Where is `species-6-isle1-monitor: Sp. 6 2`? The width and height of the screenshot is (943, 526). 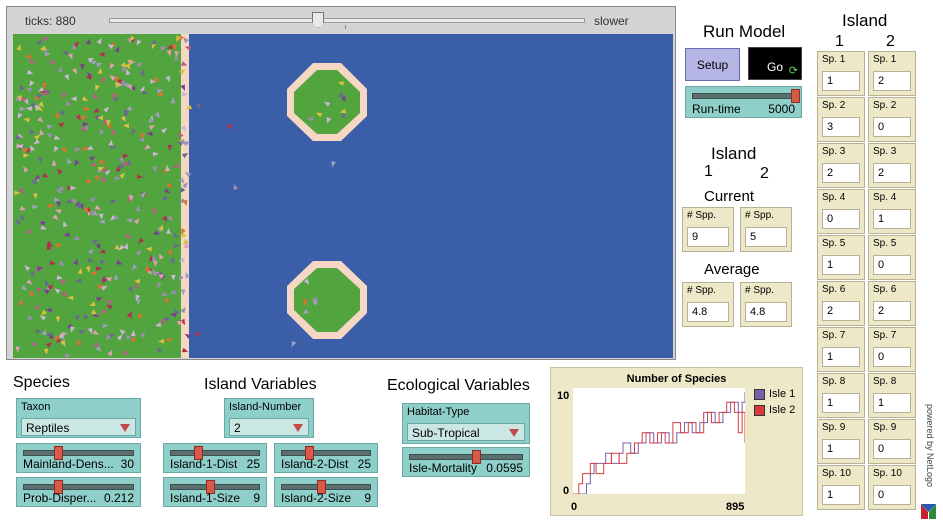 species-6-isle1-monitor: Sp. 6 2 is located at coordinates (841, 303).